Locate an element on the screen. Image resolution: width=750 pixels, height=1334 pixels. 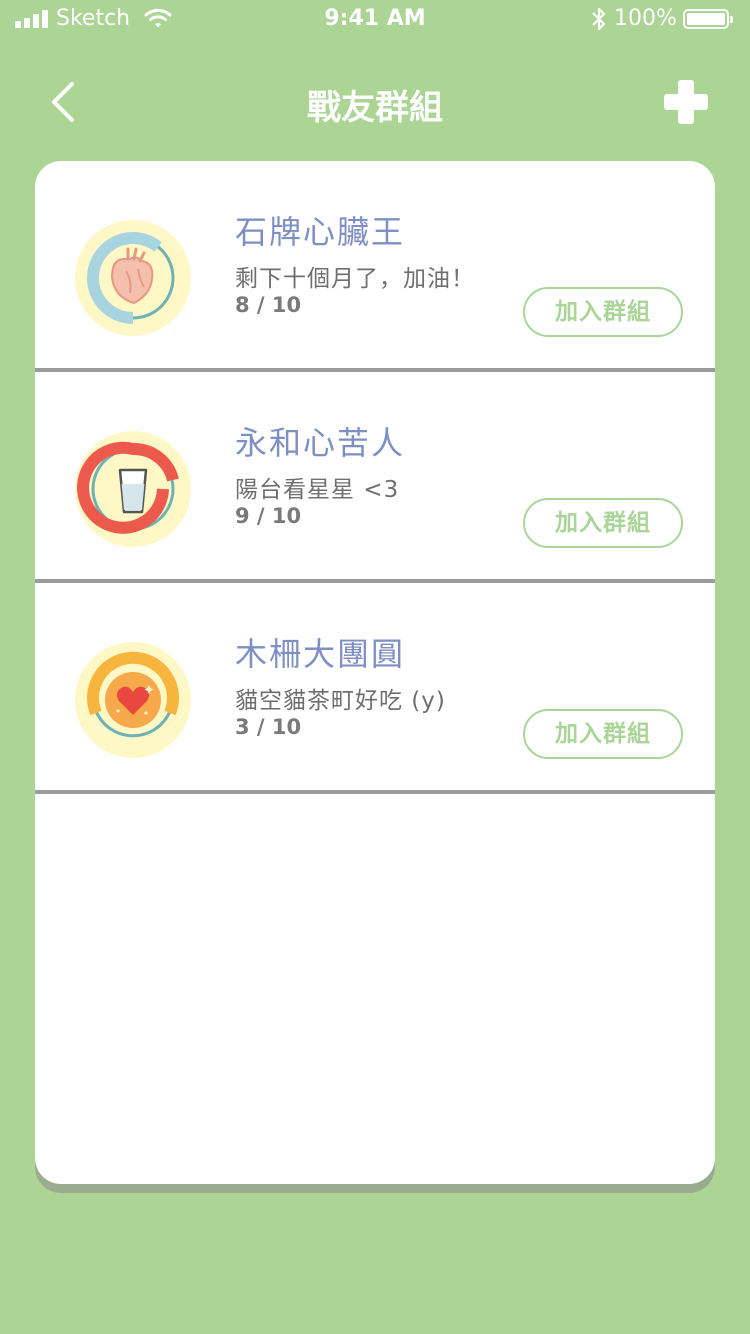
plus-icon is located at coordinates (686, 102).